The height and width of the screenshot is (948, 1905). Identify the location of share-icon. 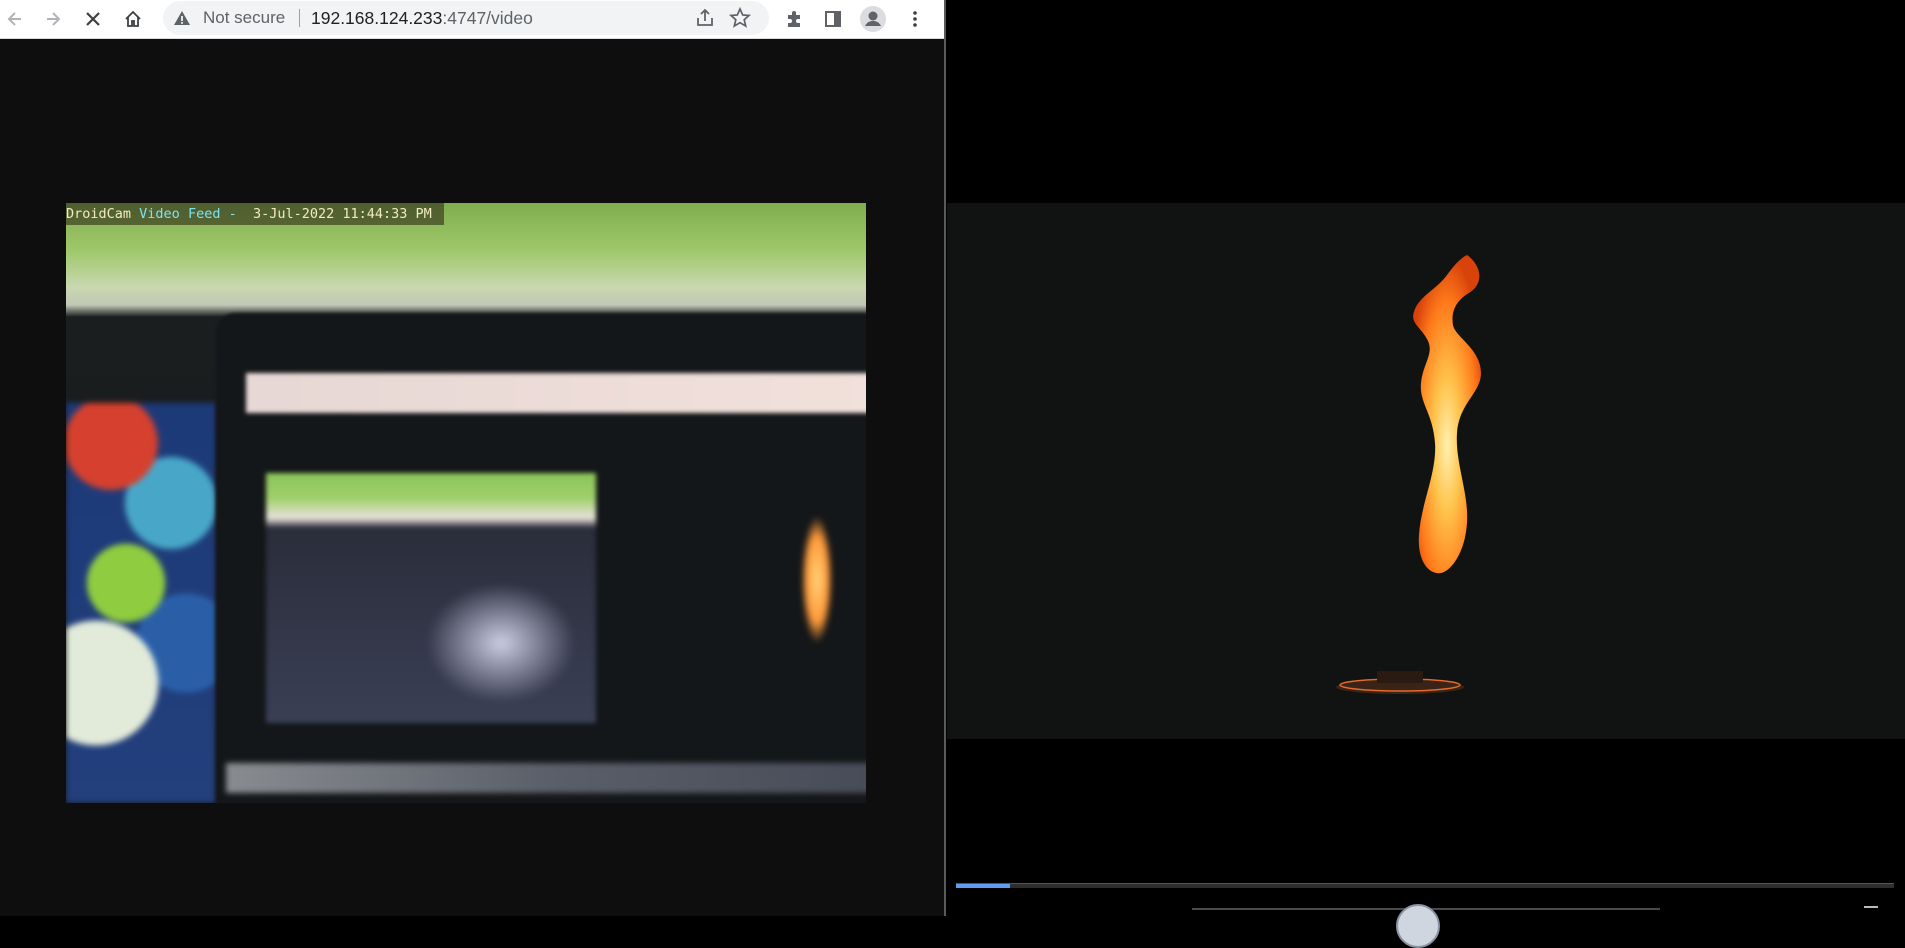
(705, 20).